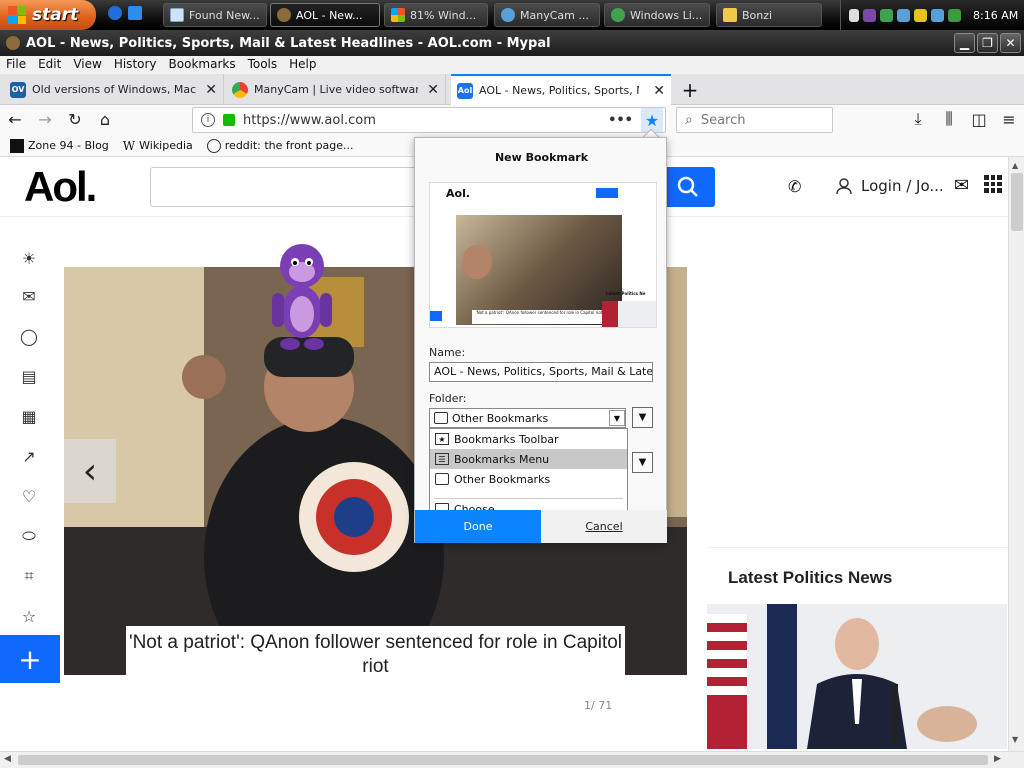 This screenshot has height=768, width=1024. What do you see at coordinates (213, 145) in the screenshot?
I see `globe-icon` at bounding box center [213, 145].